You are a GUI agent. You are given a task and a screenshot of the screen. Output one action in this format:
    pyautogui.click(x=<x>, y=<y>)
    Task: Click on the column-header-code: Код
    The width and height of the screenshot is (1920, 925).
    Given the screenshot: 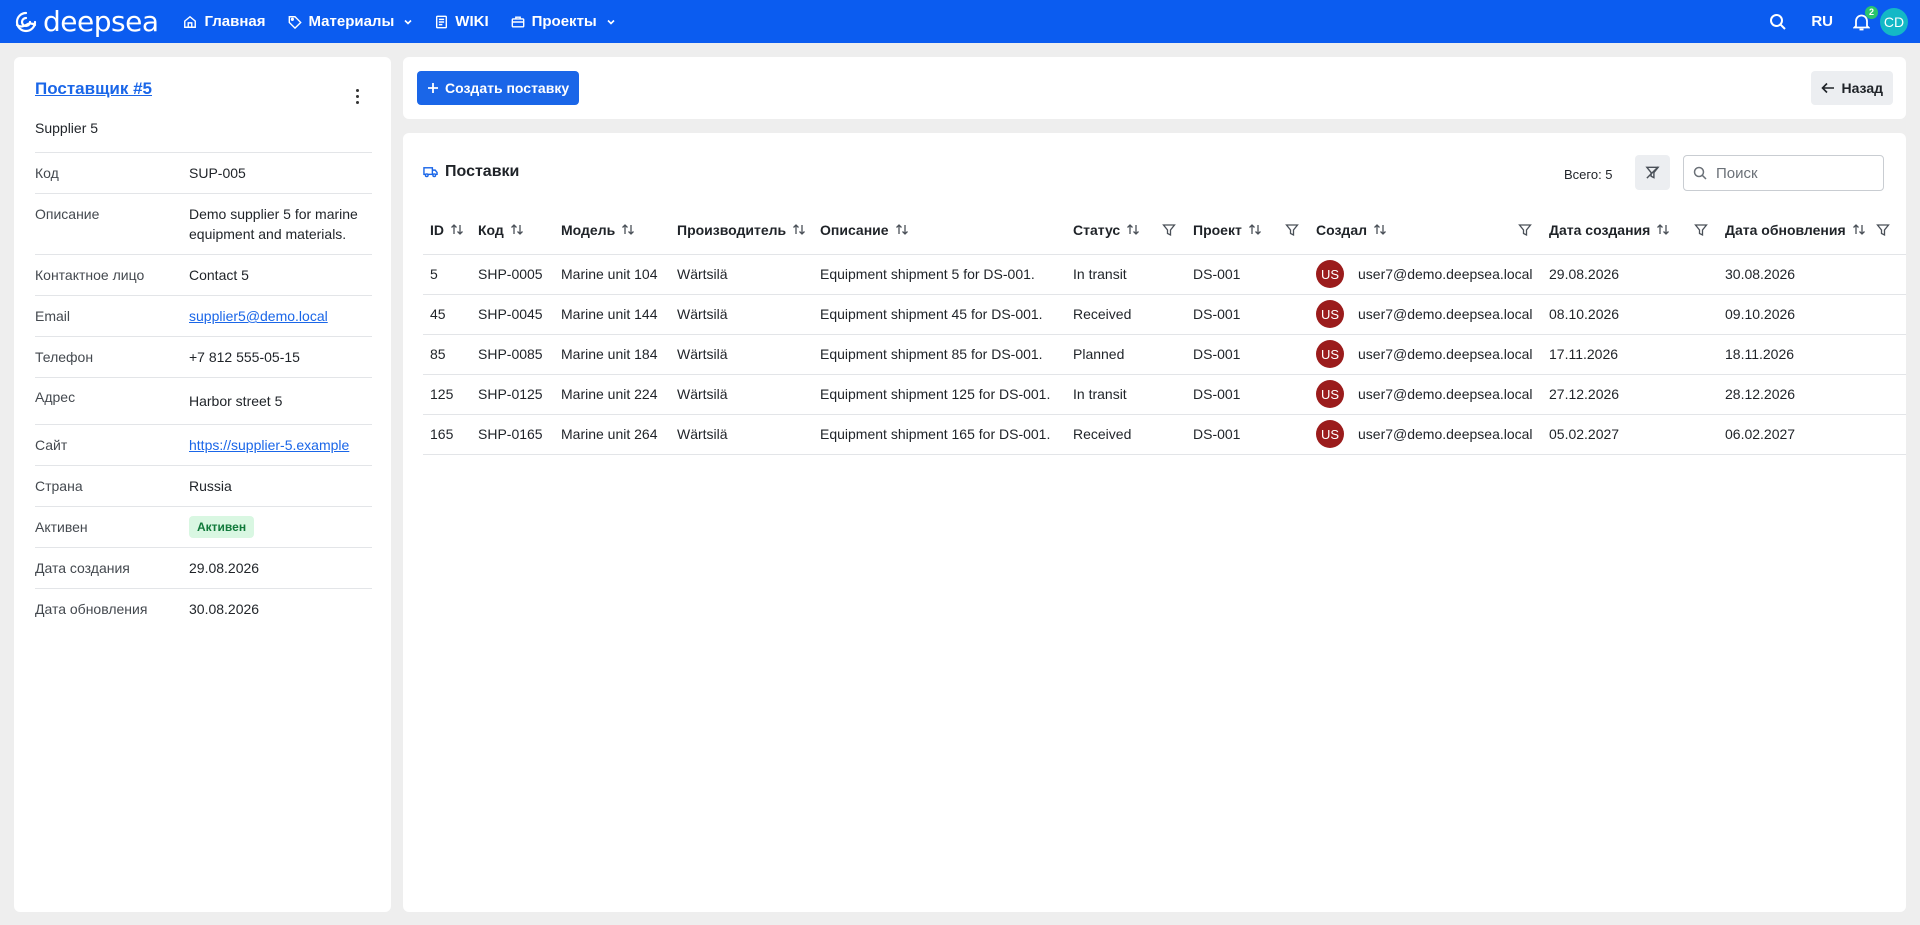 What is the action you would take?
    pyautogui.click(x=512, y=230)
    